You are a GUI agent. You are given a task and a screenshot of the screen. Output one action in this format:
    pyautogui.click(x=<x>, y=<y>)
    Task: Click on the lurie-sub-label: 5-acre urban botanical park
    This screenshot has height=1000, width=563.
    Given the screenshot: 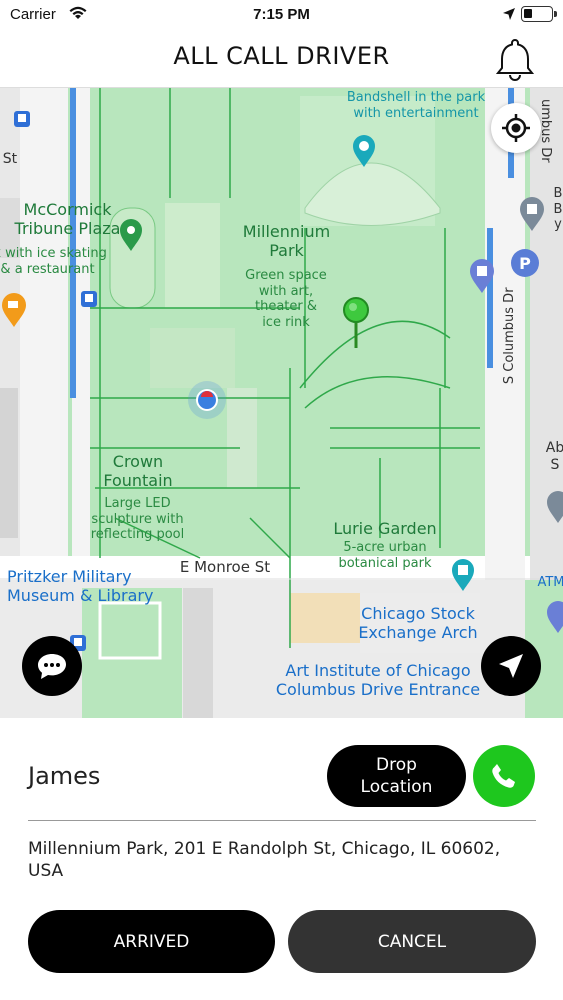 What is the action you would take?
    pyautogui.click(x=385, y=555)
    